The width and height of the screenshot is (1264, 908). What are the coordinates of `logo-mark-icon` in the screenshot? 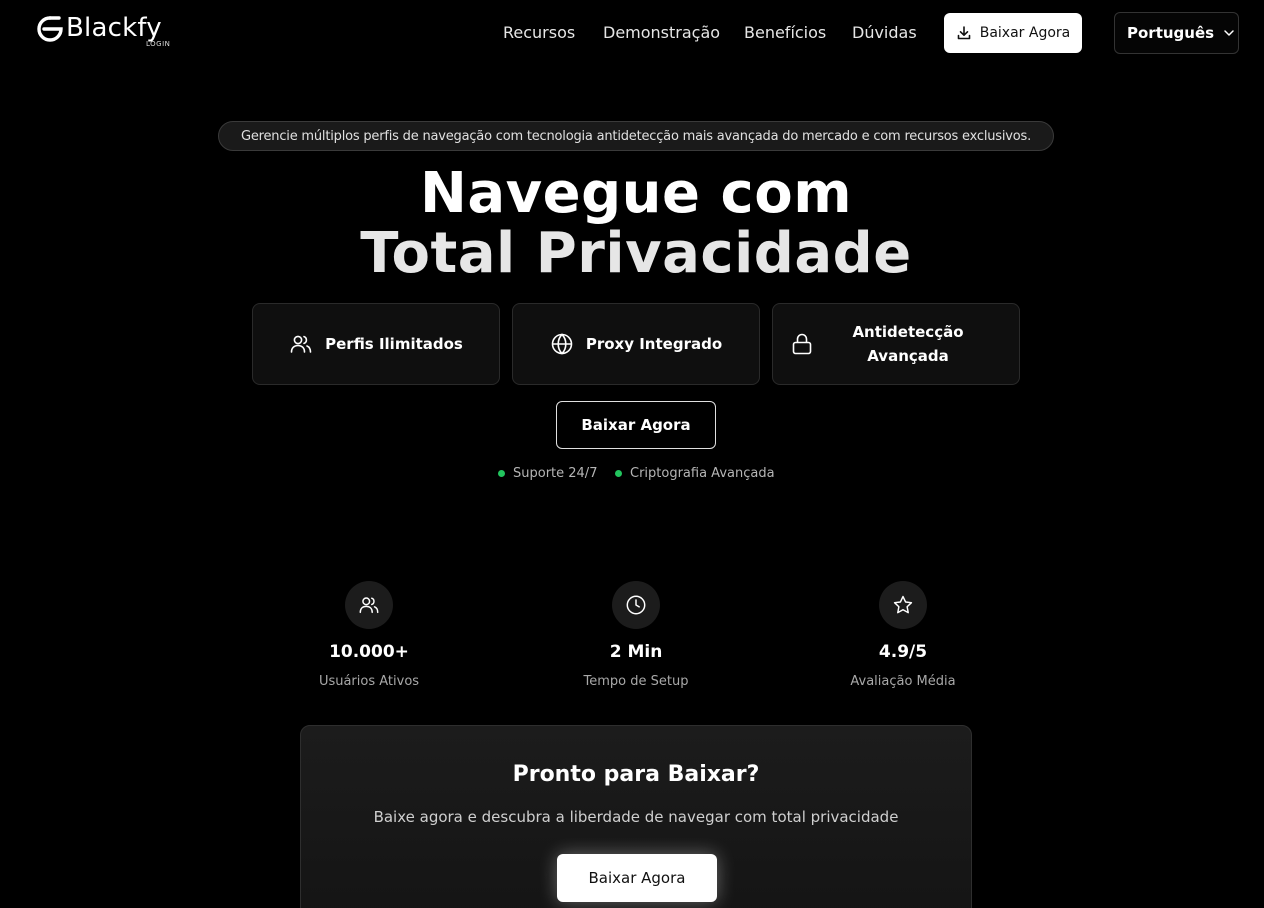 It's located at (50, 29).